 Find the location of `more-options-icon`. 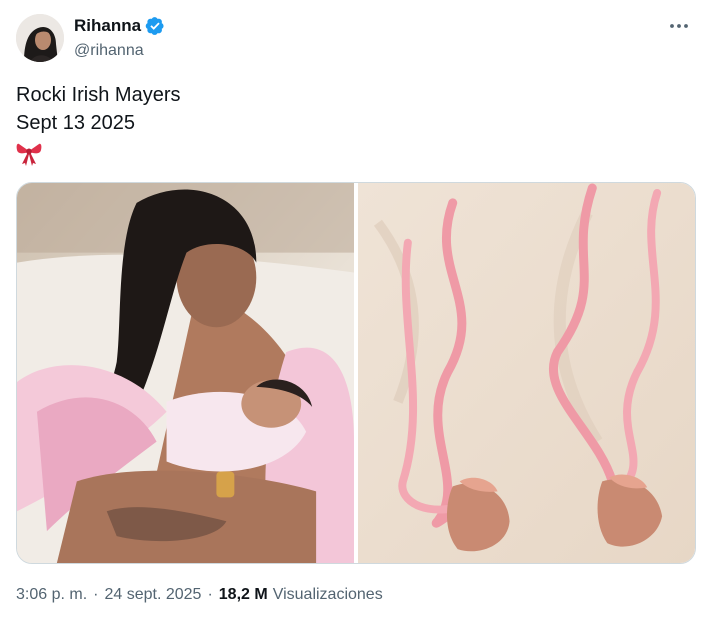

more-options-icon is located at coordinates (679, 26).